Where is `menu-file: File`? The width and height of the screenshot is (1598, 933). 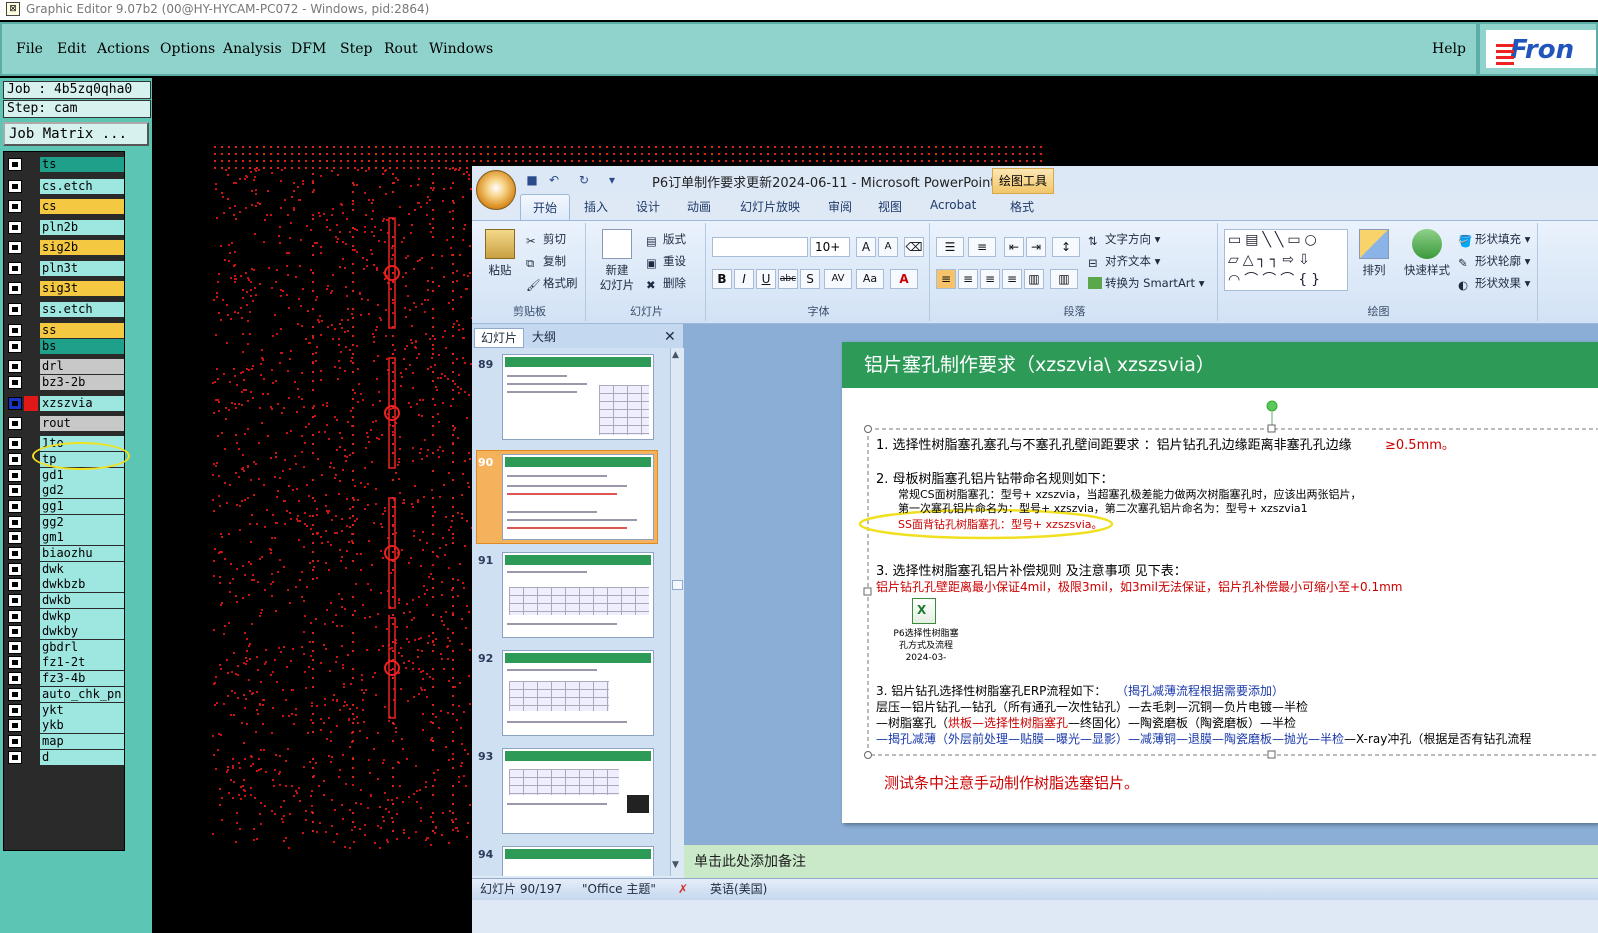
menu-file: File is located at coordinates (29, 49).